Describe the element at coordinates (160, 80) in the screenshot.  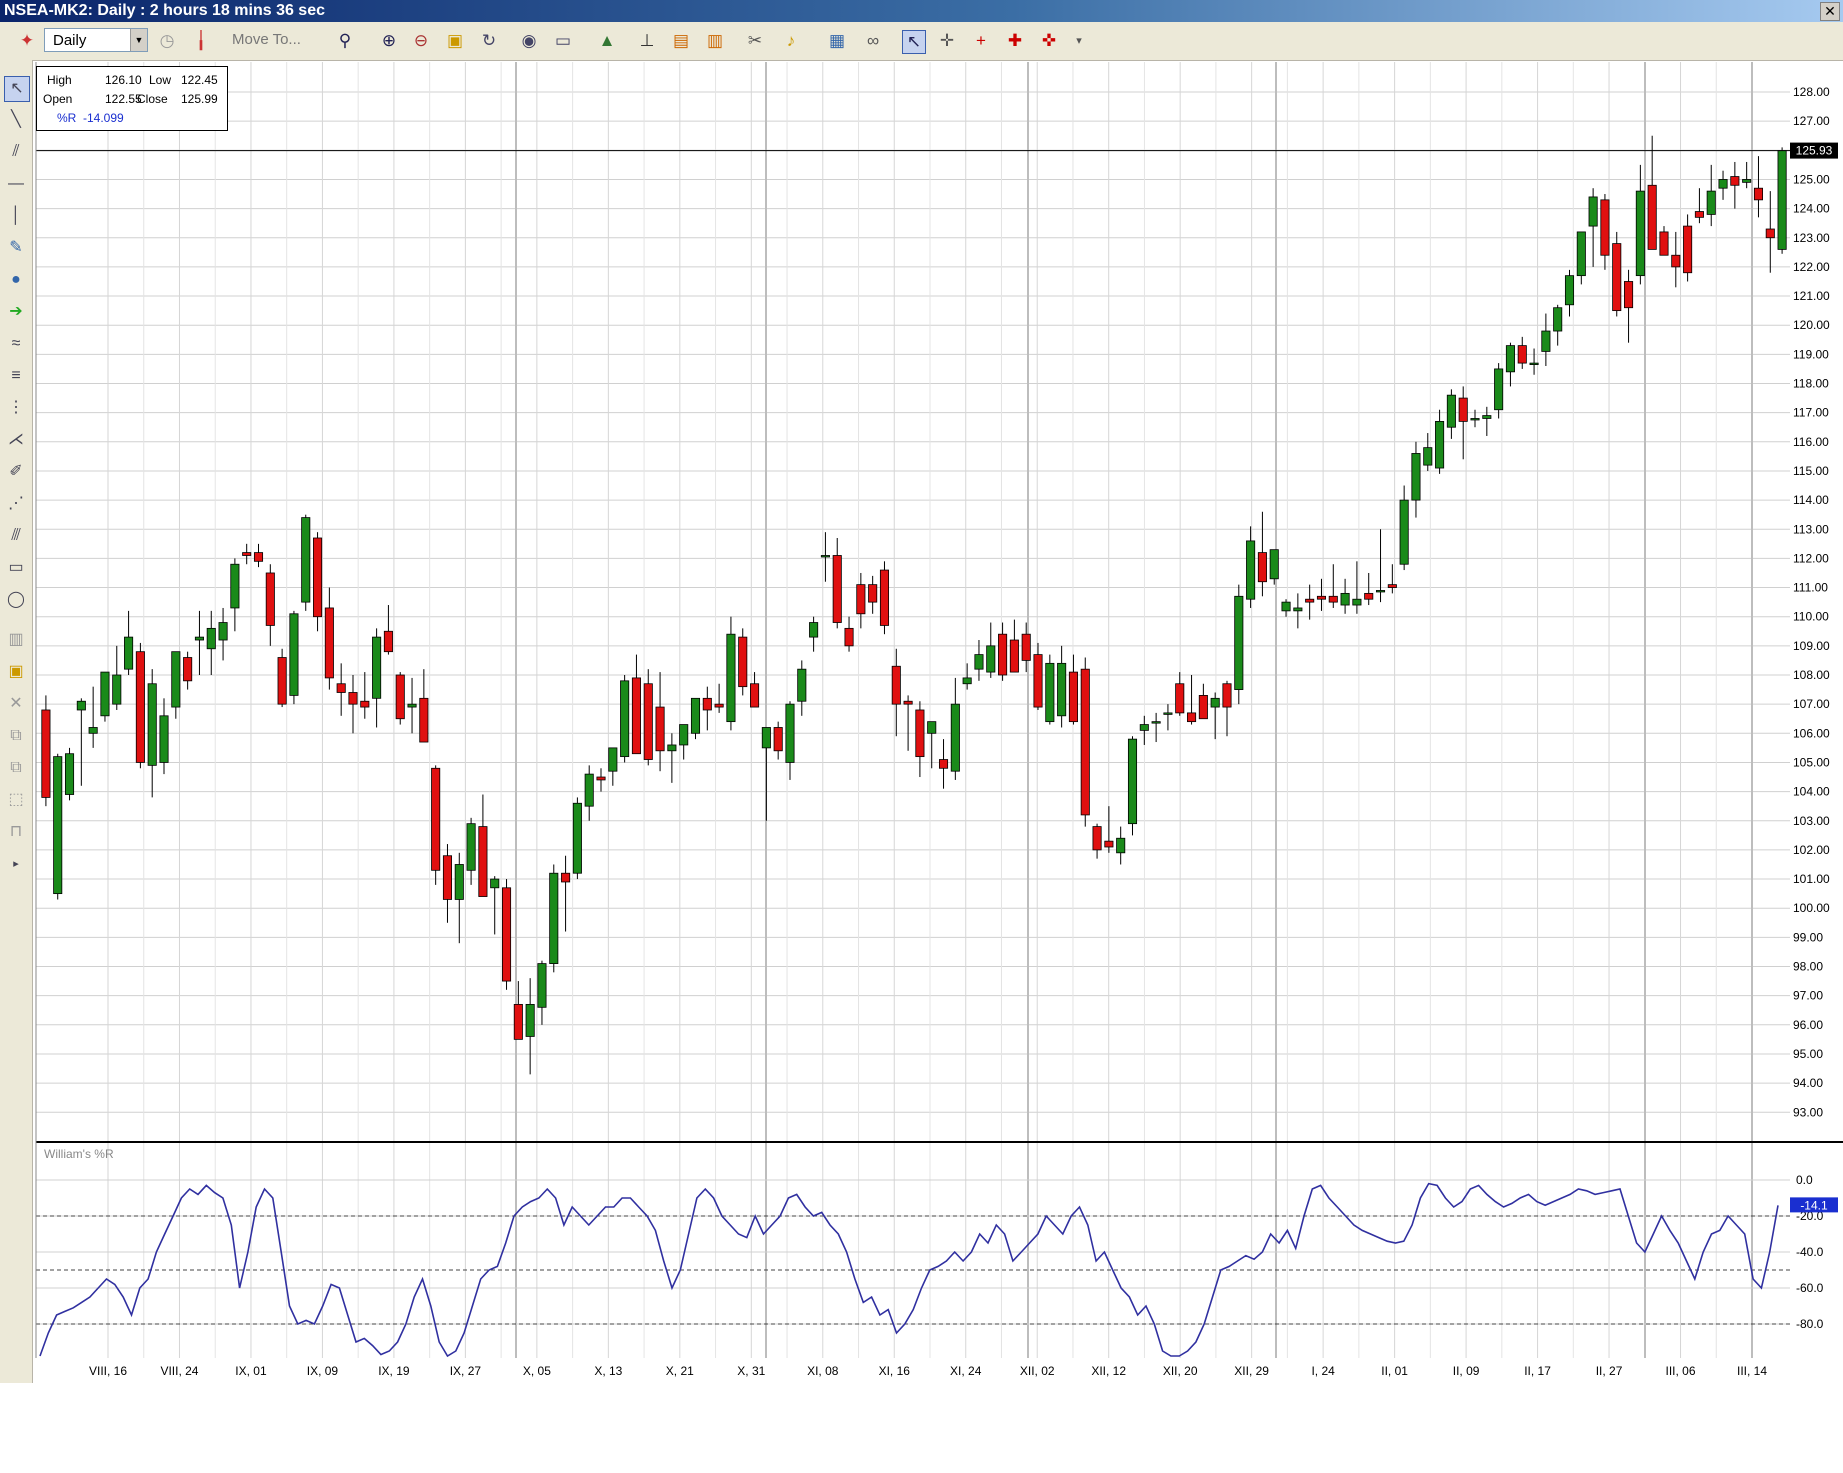
I see `low-label: Low` at that location.